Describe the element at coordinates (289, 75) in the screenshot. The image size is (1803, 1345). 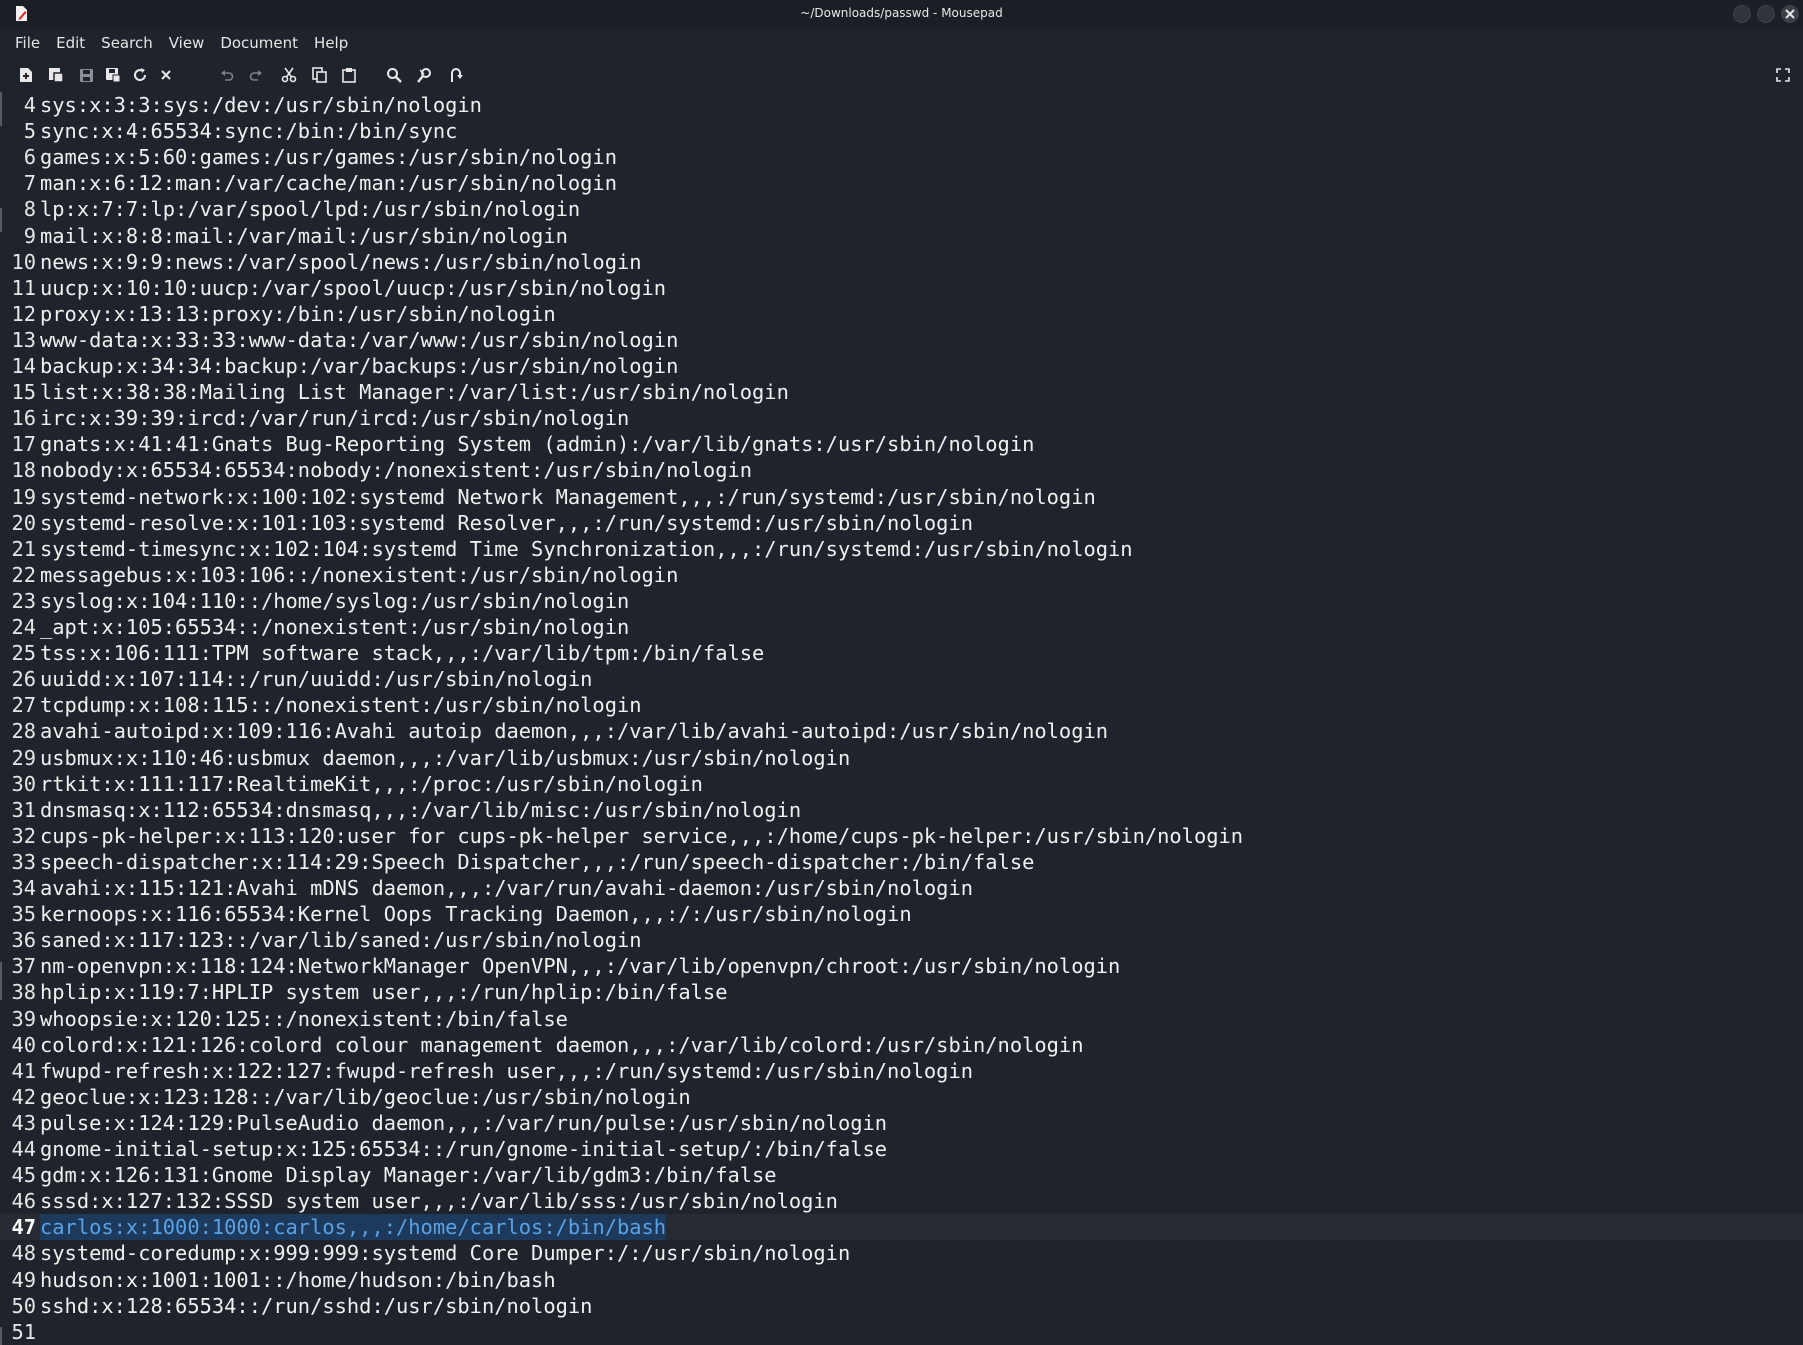
I see `cut-icon` at that location.